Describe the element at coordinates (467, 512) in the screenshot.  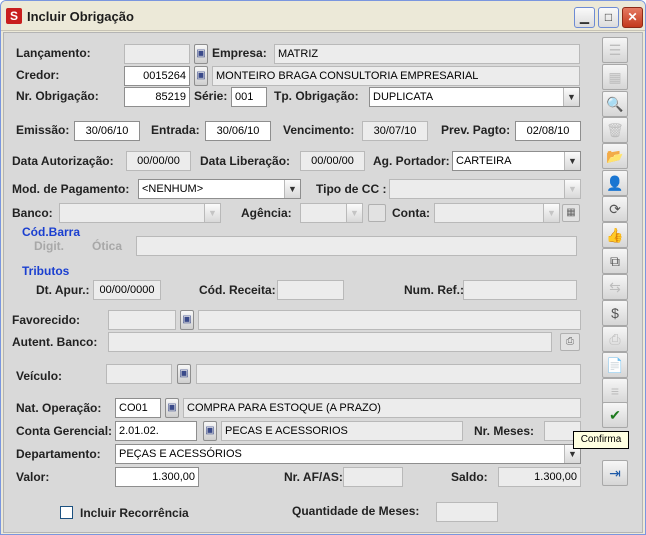
I see `quantidade-meses-field` at that location.